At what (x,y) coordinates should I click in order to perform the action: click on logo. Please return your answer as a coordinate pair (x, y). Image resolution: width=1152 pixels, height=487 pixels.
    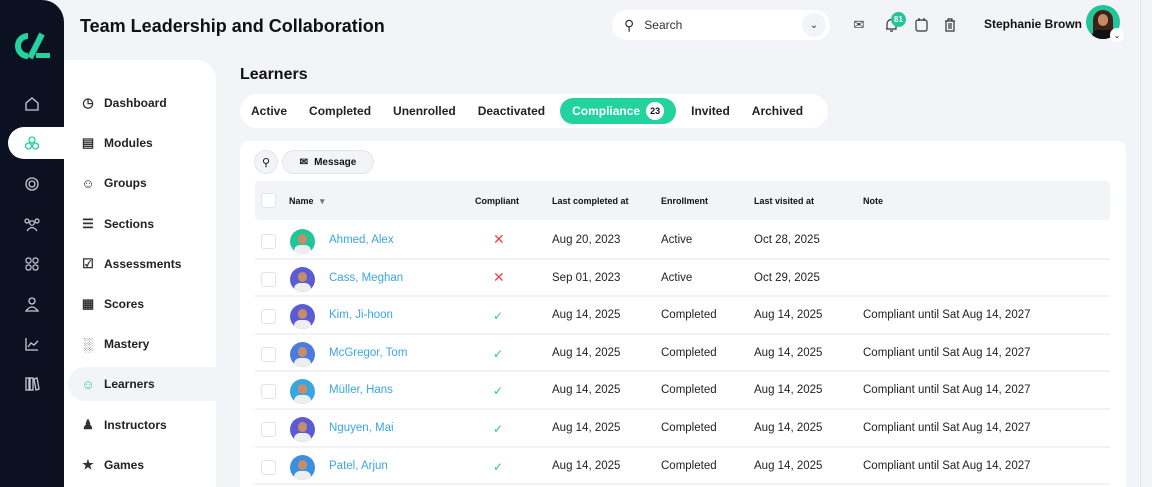
    Looking at the image, I should click on (32, 46).